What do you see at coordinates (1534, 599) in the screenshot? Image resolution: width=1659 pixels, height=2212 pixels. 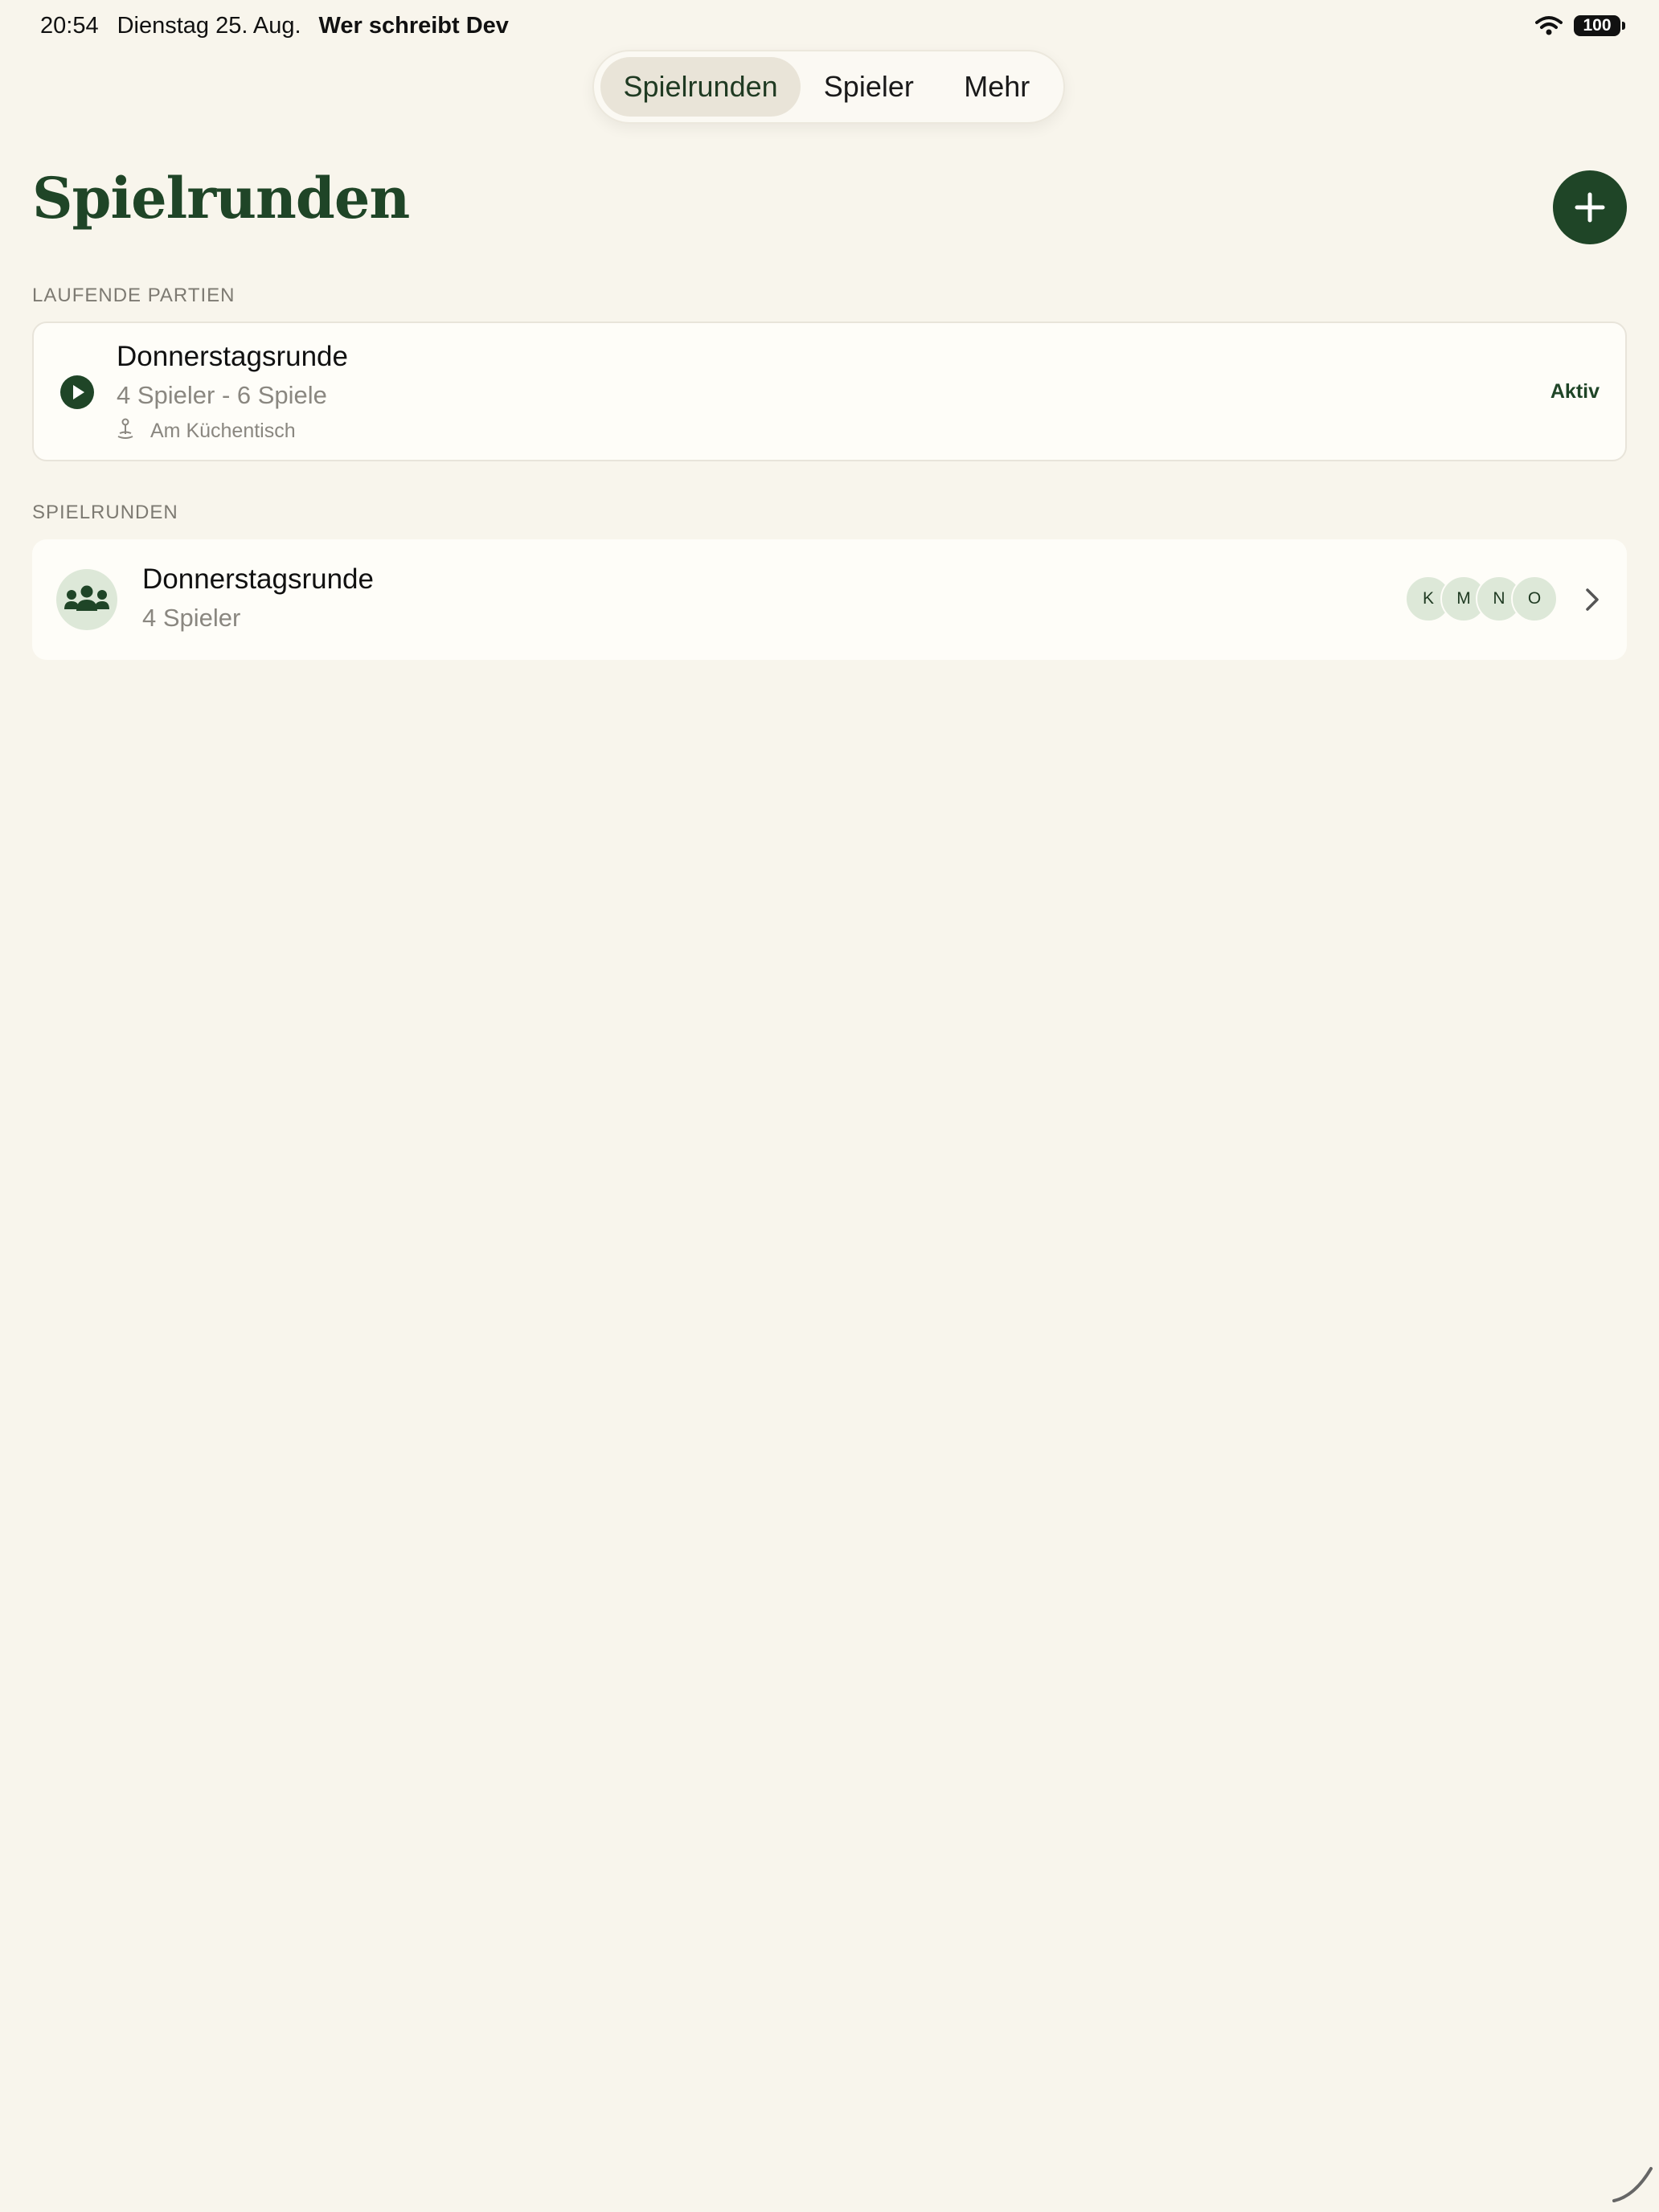 I see `player-avatar: O` at bounding box center [1534, 599].